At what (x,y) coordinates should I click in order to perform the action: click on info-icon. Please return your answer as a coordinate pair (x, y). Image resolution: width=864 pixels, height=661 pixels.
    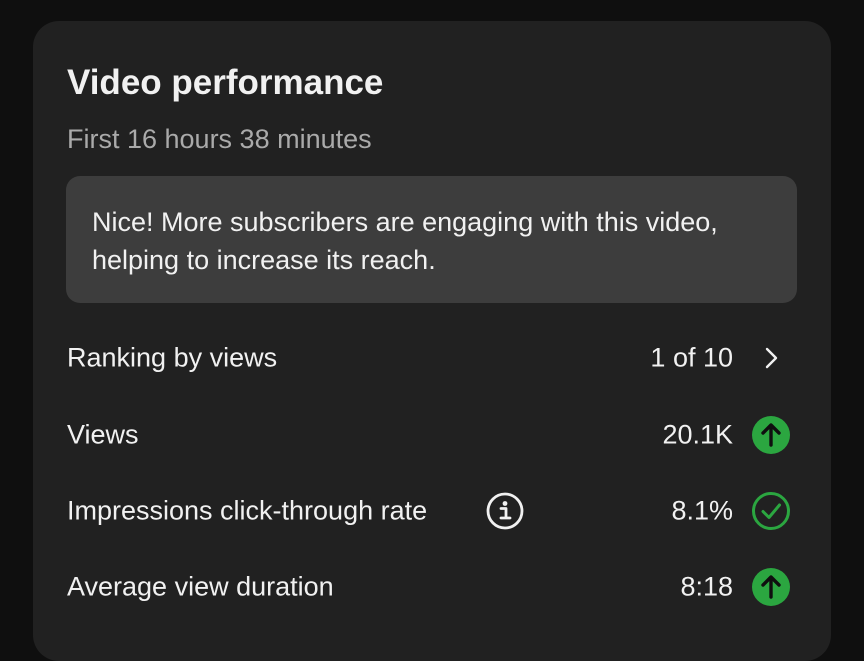
    Looking at the image, I should click on (505, 511).